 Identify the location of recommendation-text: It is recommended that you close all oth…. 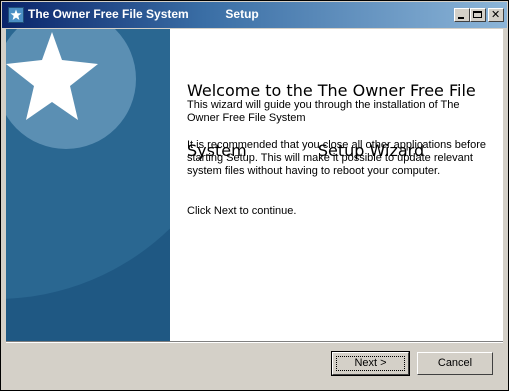
(336, 158).